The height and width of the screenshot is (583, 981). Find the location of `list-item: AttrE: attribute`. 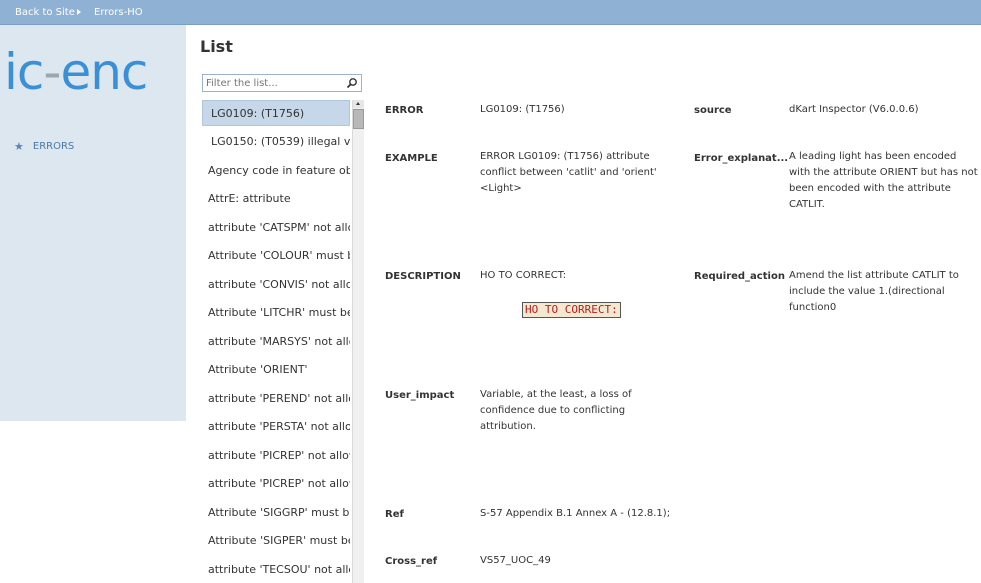

list-item: AttrE: attribute is located at coordinates (276, 199).